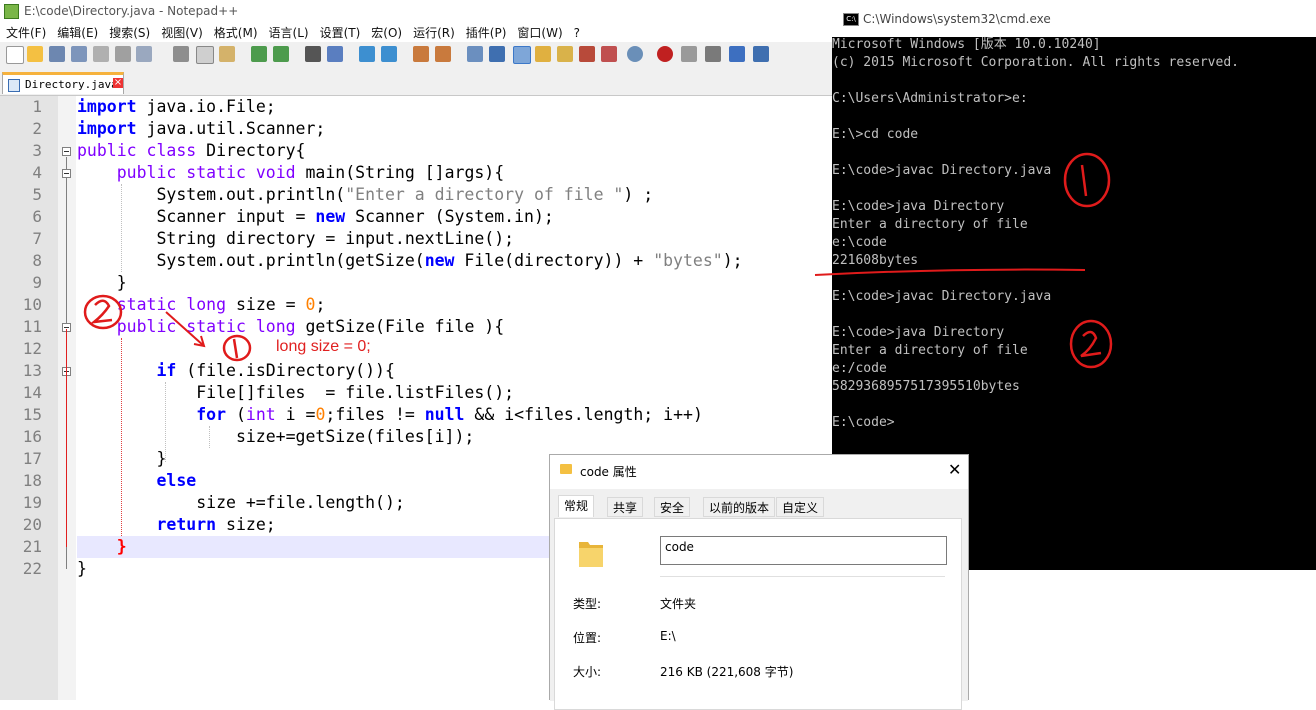  What do you see at coordinates (181, 54) in the screenshot?
I see `cut-icon` at bounding box center [181, 54].